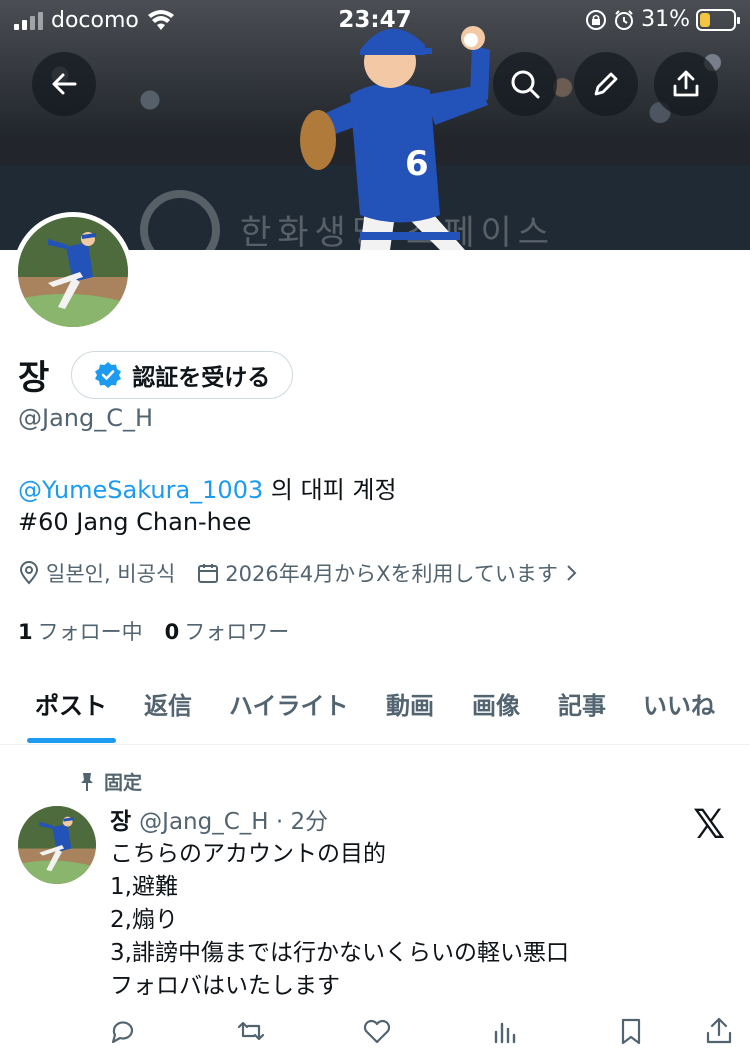 The height and width of the screenshot is (1064, 750). I want to click on search-button, so click(525, 84).